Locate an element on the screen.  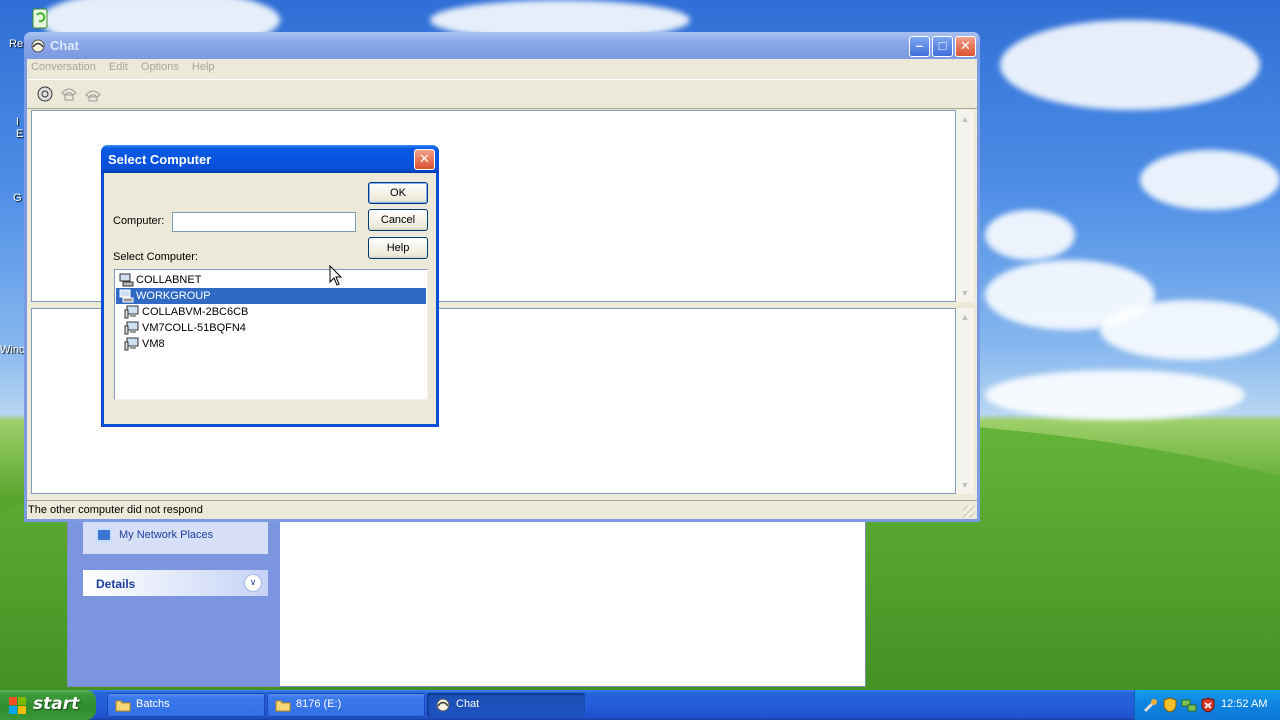
details-title: Details is located at coordinates (116, 584).